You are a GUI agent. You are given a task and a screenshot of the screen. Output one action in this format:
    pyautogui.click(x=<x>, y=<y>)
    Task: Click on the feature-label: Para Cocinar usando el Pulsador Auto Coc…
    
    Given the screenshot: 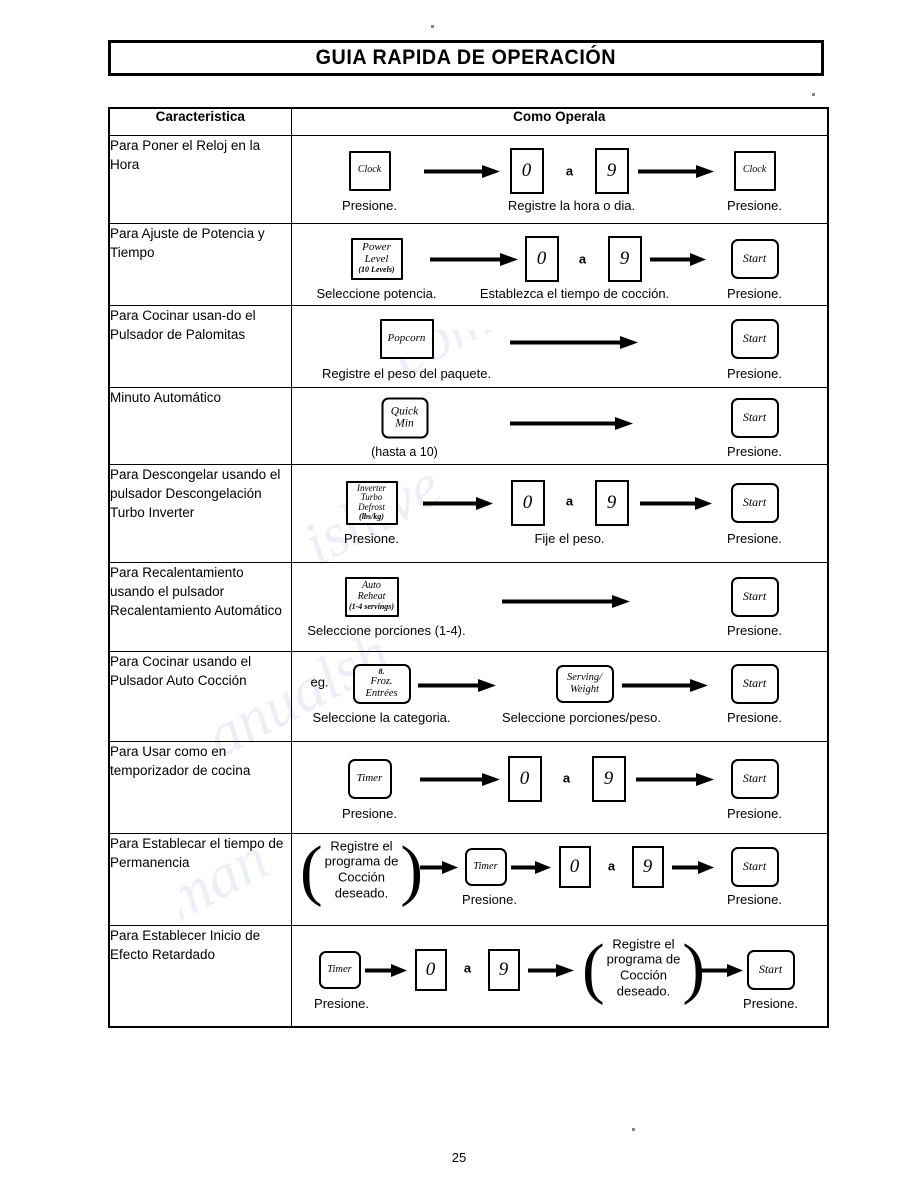 What is the action you would take?
    pyautogui.click(x=200, y=696)
    